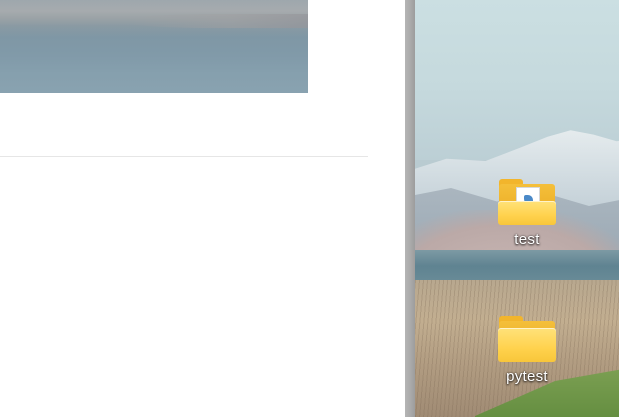 Image resolution: width=619 pixels, height=417 pixels. Describe the element at coordinates (184, 156) in the screenshot. I see `divider` at that location.